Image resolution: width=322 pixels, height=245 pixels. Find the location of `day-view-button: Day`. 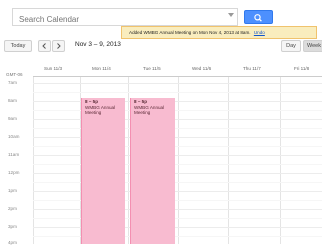

day-view-button: Day is located at coordinates (291, 46).